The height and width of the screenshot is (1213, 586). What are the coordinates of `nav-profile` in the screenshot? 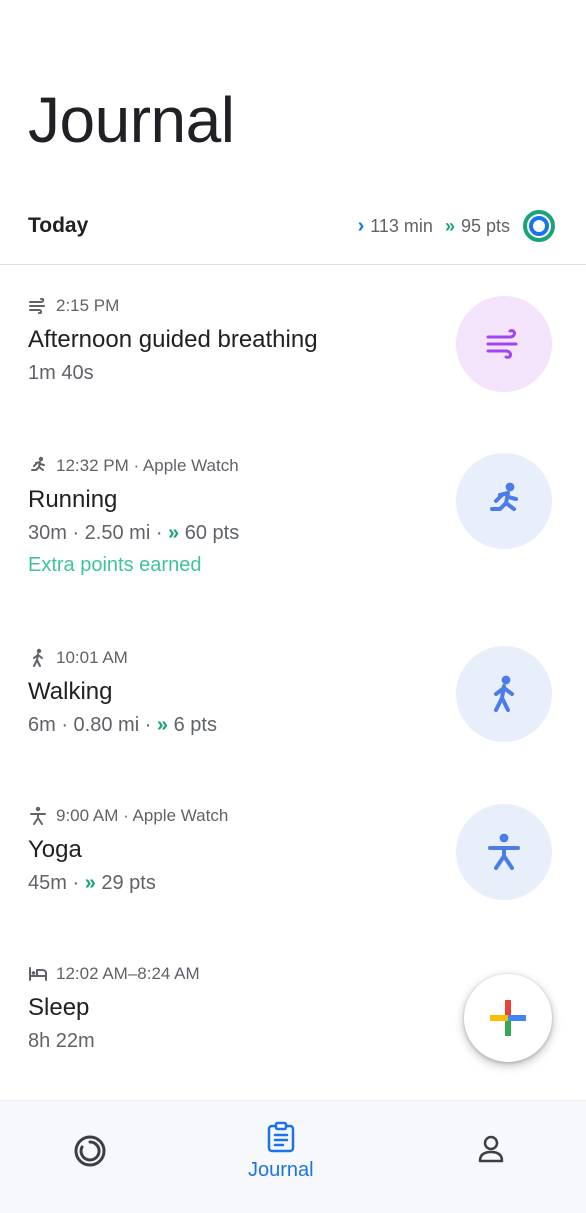 It's located at (491, 1149).